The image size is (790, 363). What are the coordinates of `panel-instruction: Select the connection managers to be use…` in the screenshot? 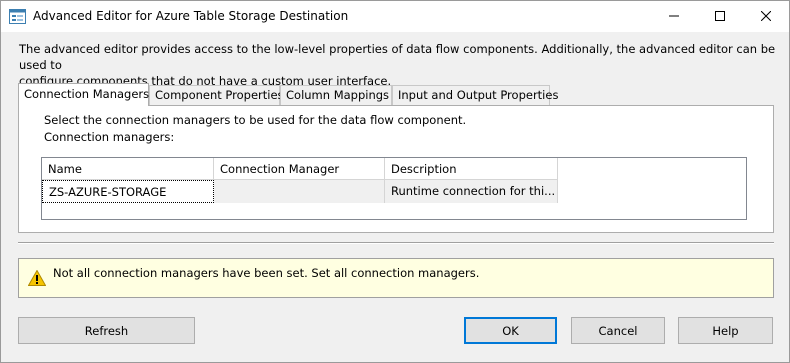 It's located at (255, 120).